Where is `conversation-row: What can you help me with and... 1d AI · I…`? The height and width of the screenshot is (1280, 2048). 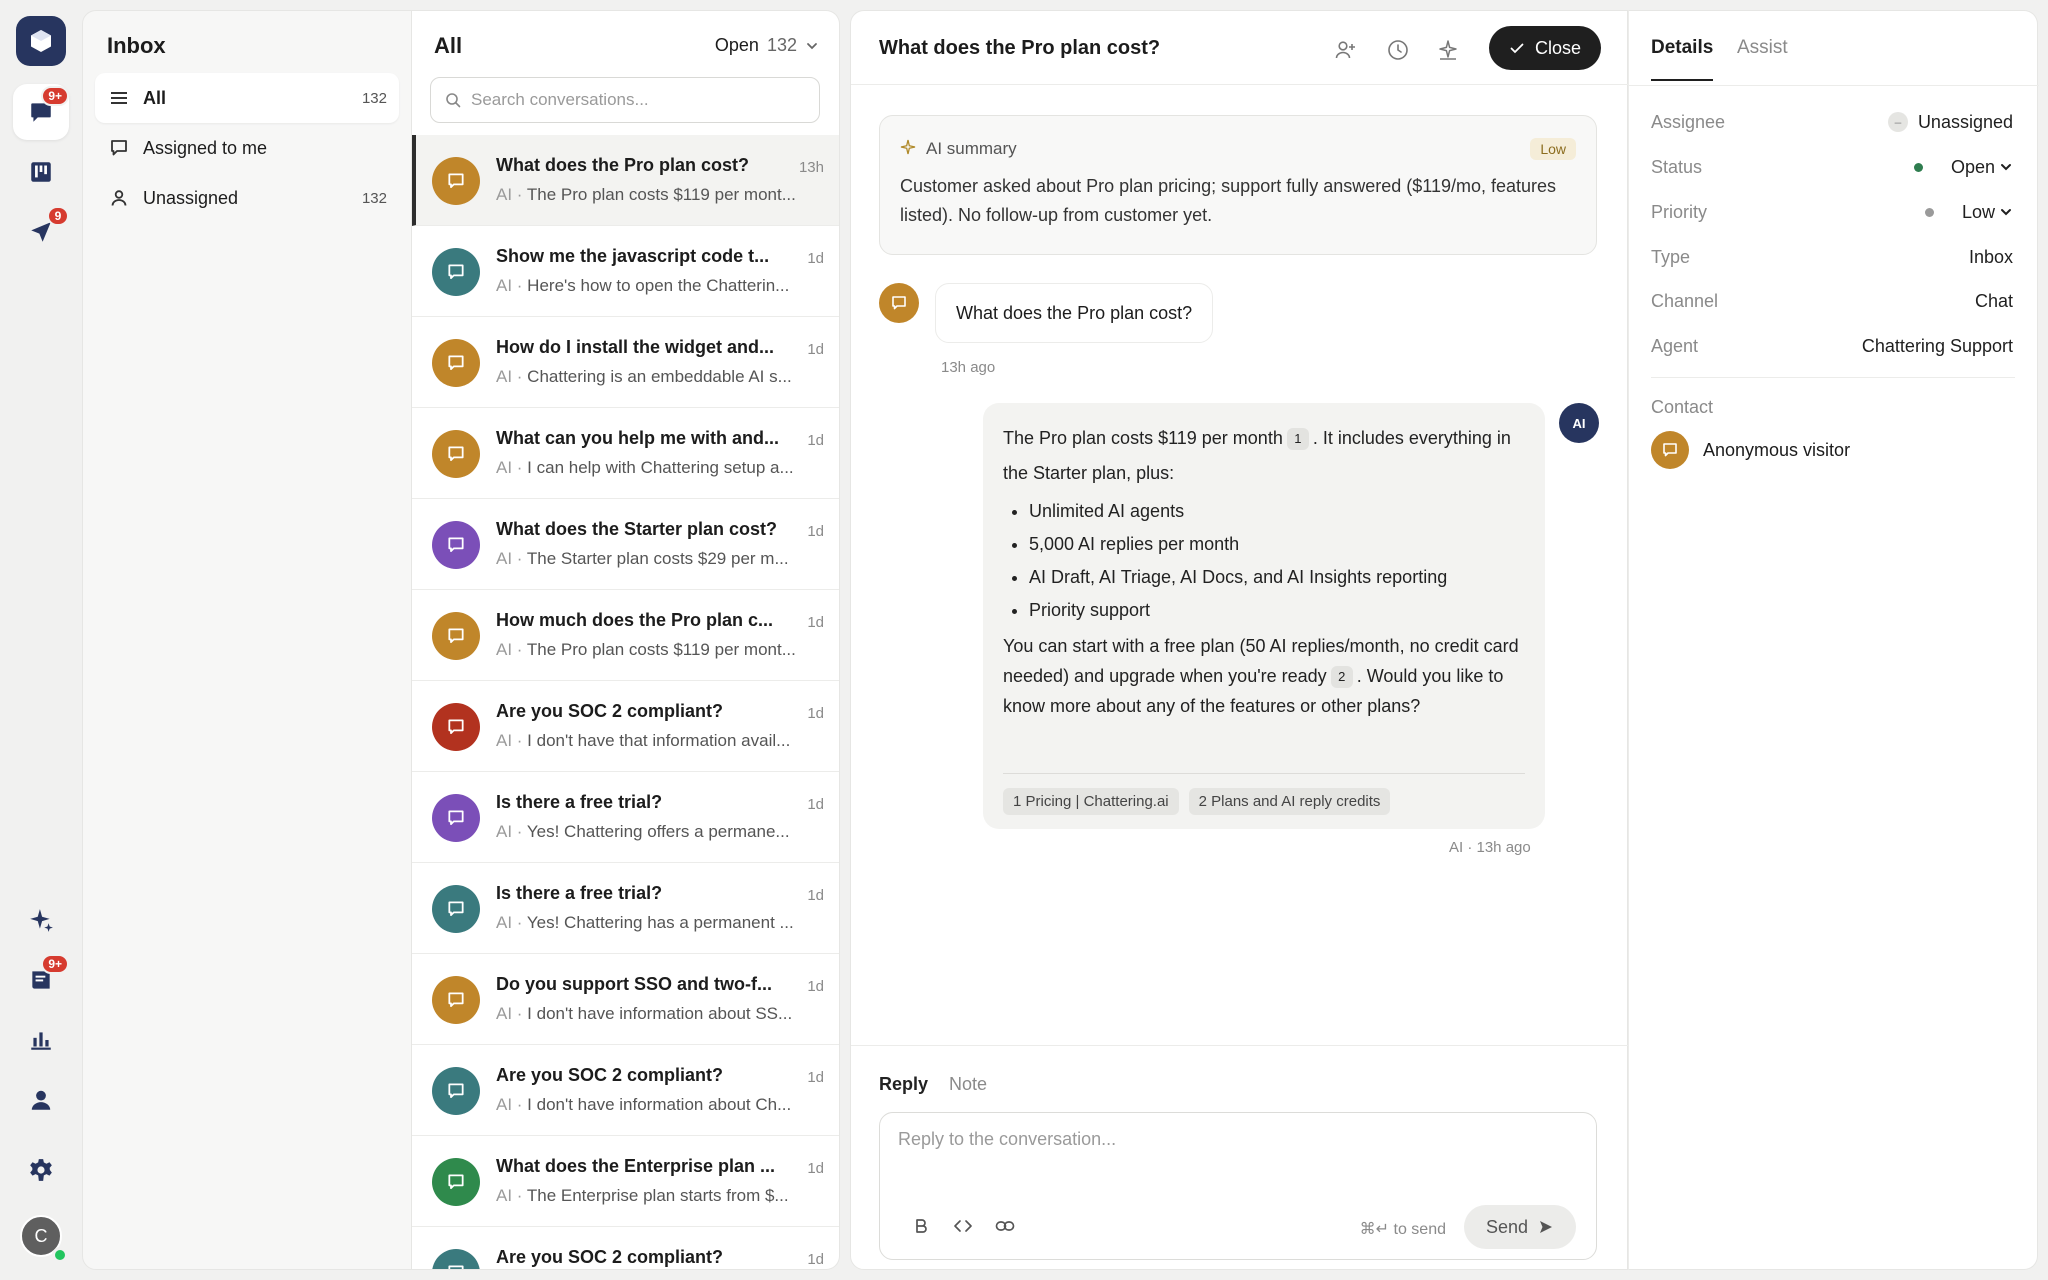
conversation-row: What can you help me with and... 1d AI · I… is located at coordinates (625, 453).